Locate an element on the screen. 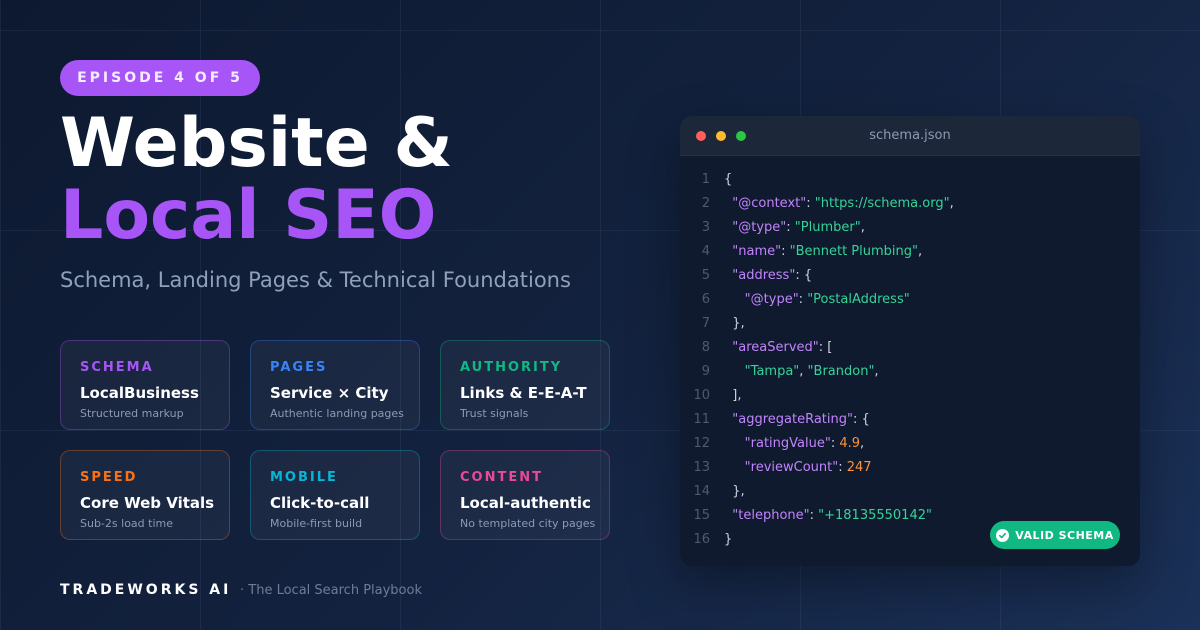  card-schema: SCHEMA LocalBusiness Structured markup is located at coordinates (145, 385).